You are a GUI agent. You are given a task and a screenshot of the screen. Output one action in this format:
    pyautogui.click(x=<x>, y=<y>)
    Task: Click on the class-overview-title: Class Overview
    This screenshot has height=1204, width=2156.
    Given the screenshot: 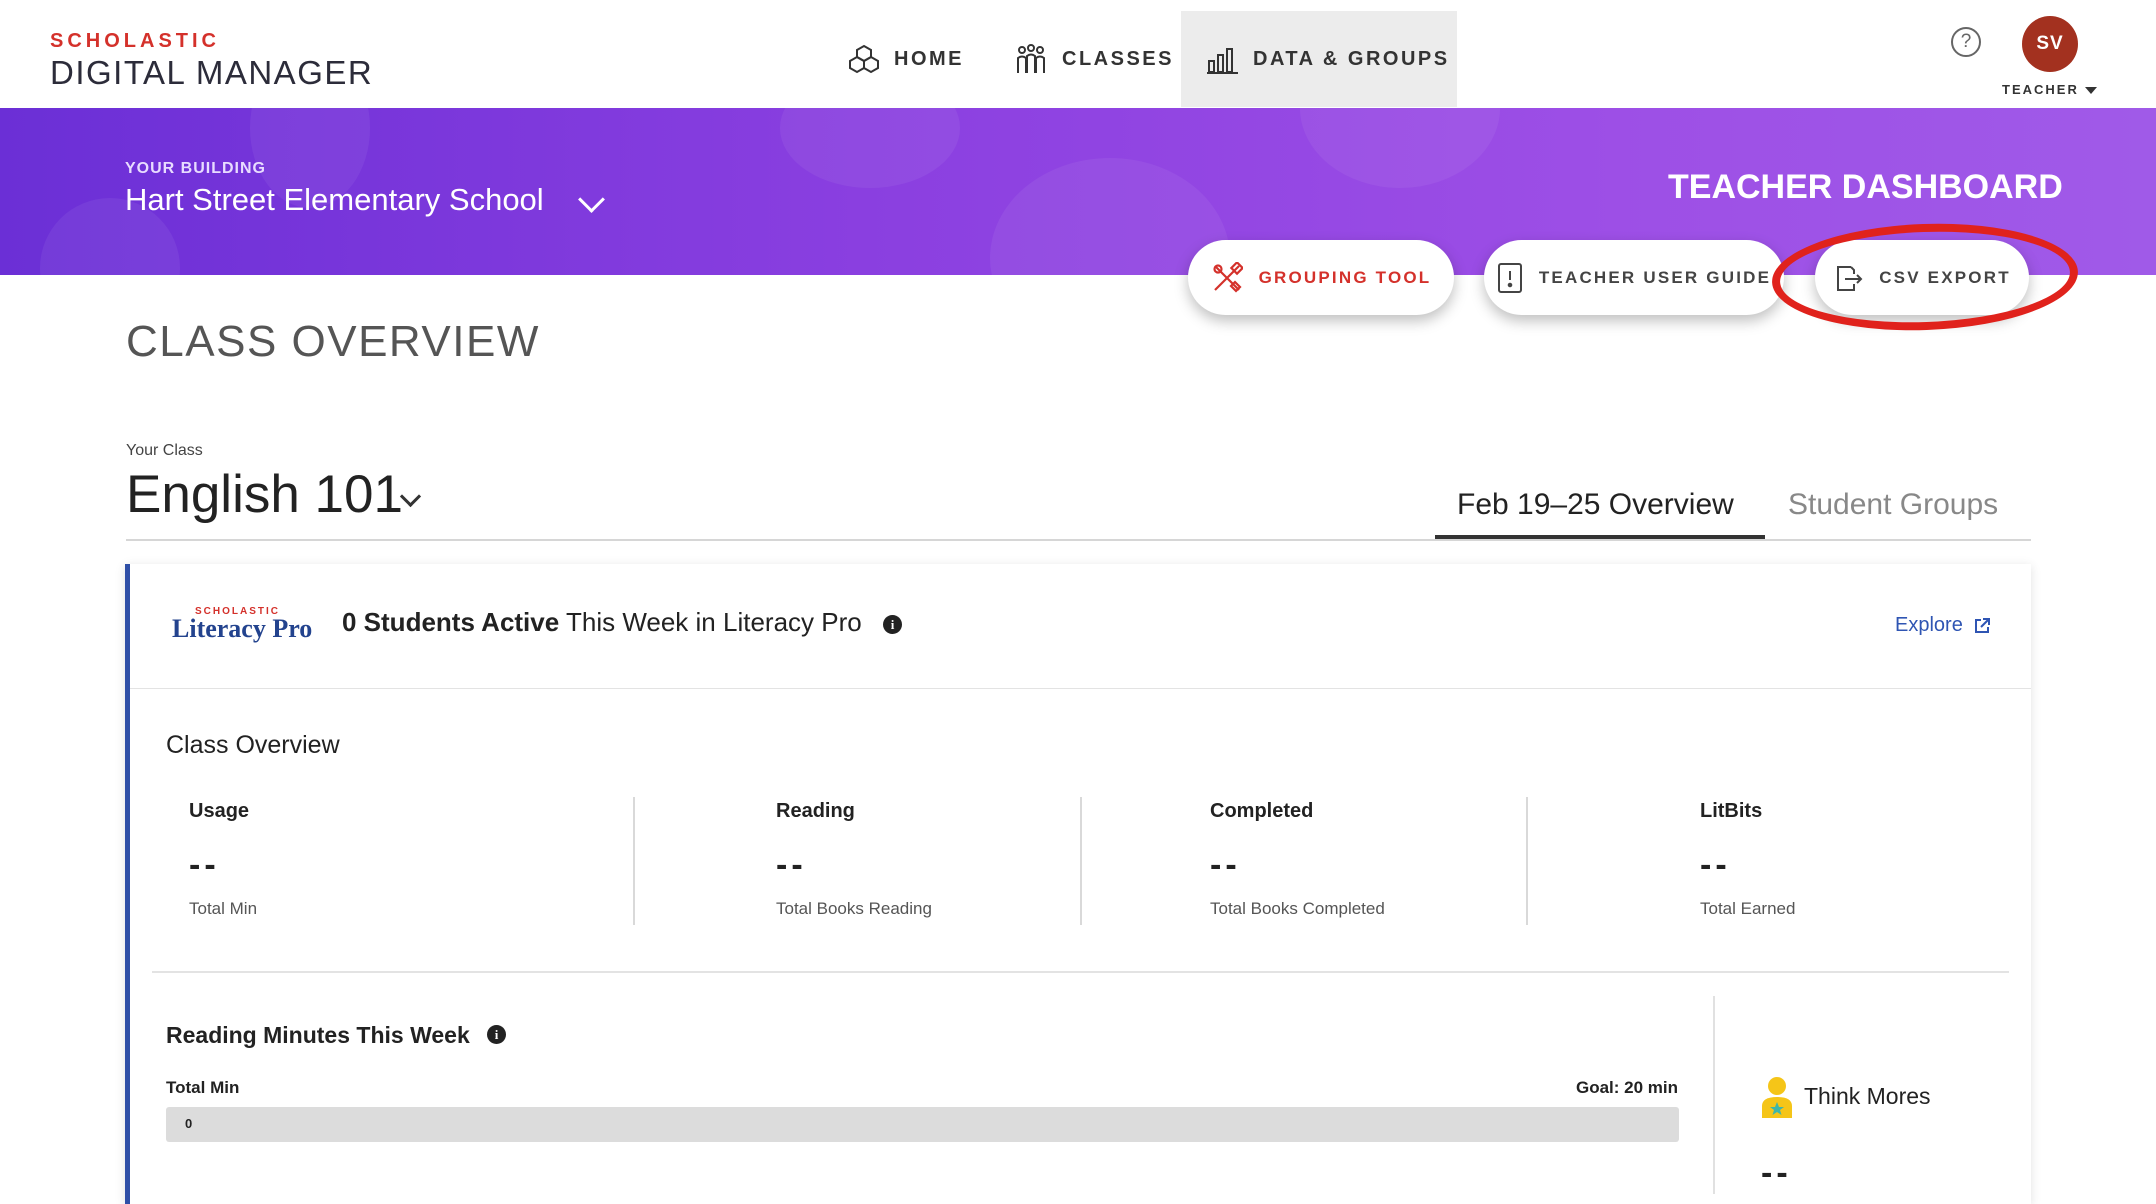 What is the action you would take?
    pyautogui.click(x=253, y=745)
    